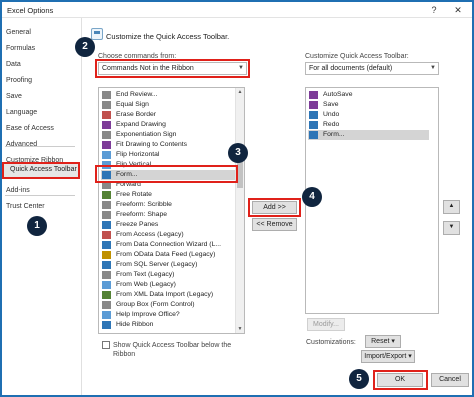 This screenshot has height=397, width=474. I want to click on list-item: Flip Horizontal, so click(168, 155).